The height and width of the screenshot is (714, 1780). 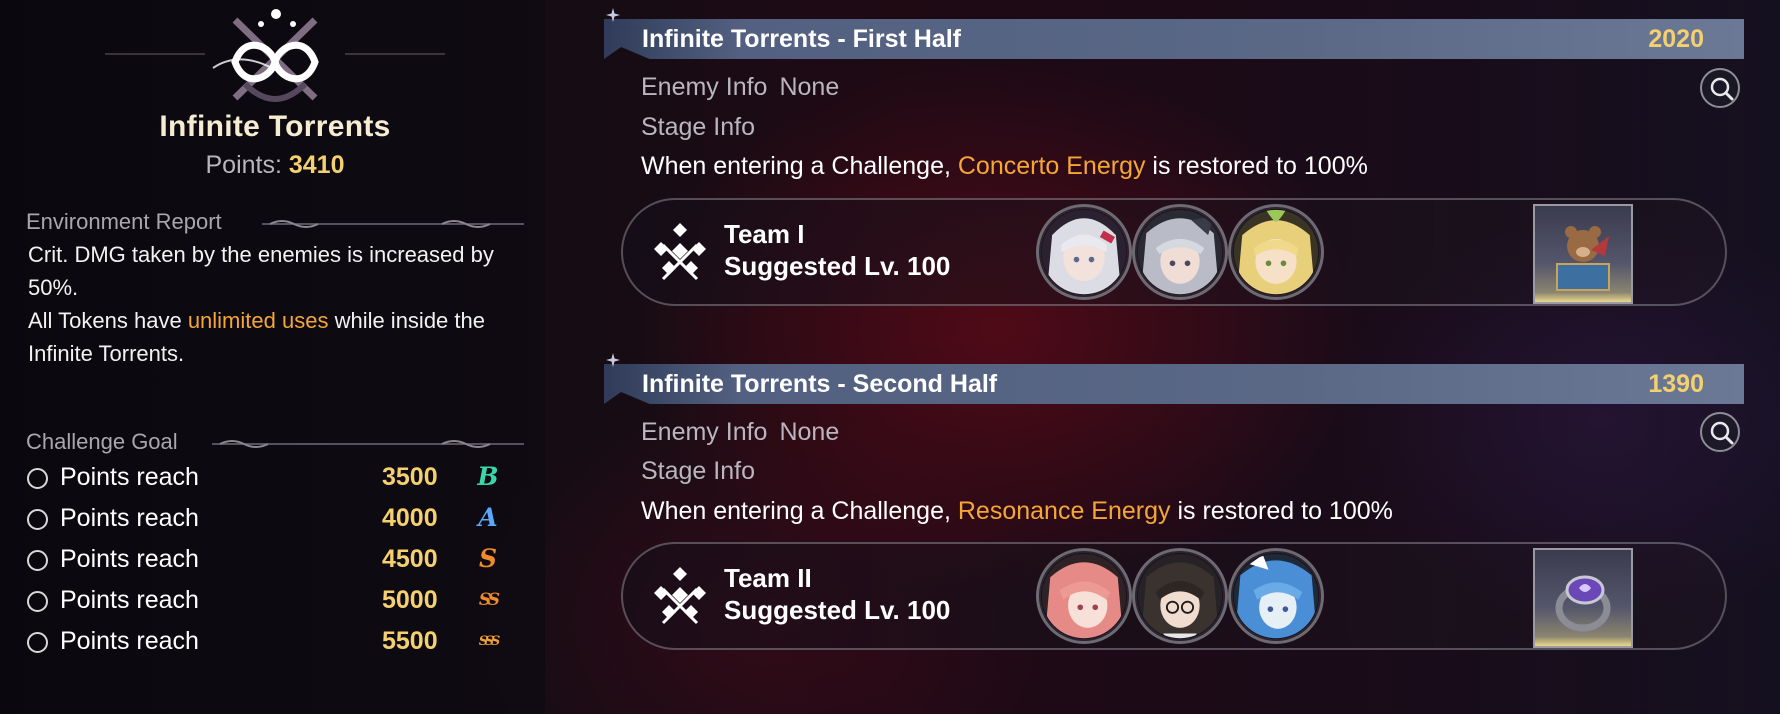 I want to click on goal-target-points: 5500, so click(x=410, y=641).